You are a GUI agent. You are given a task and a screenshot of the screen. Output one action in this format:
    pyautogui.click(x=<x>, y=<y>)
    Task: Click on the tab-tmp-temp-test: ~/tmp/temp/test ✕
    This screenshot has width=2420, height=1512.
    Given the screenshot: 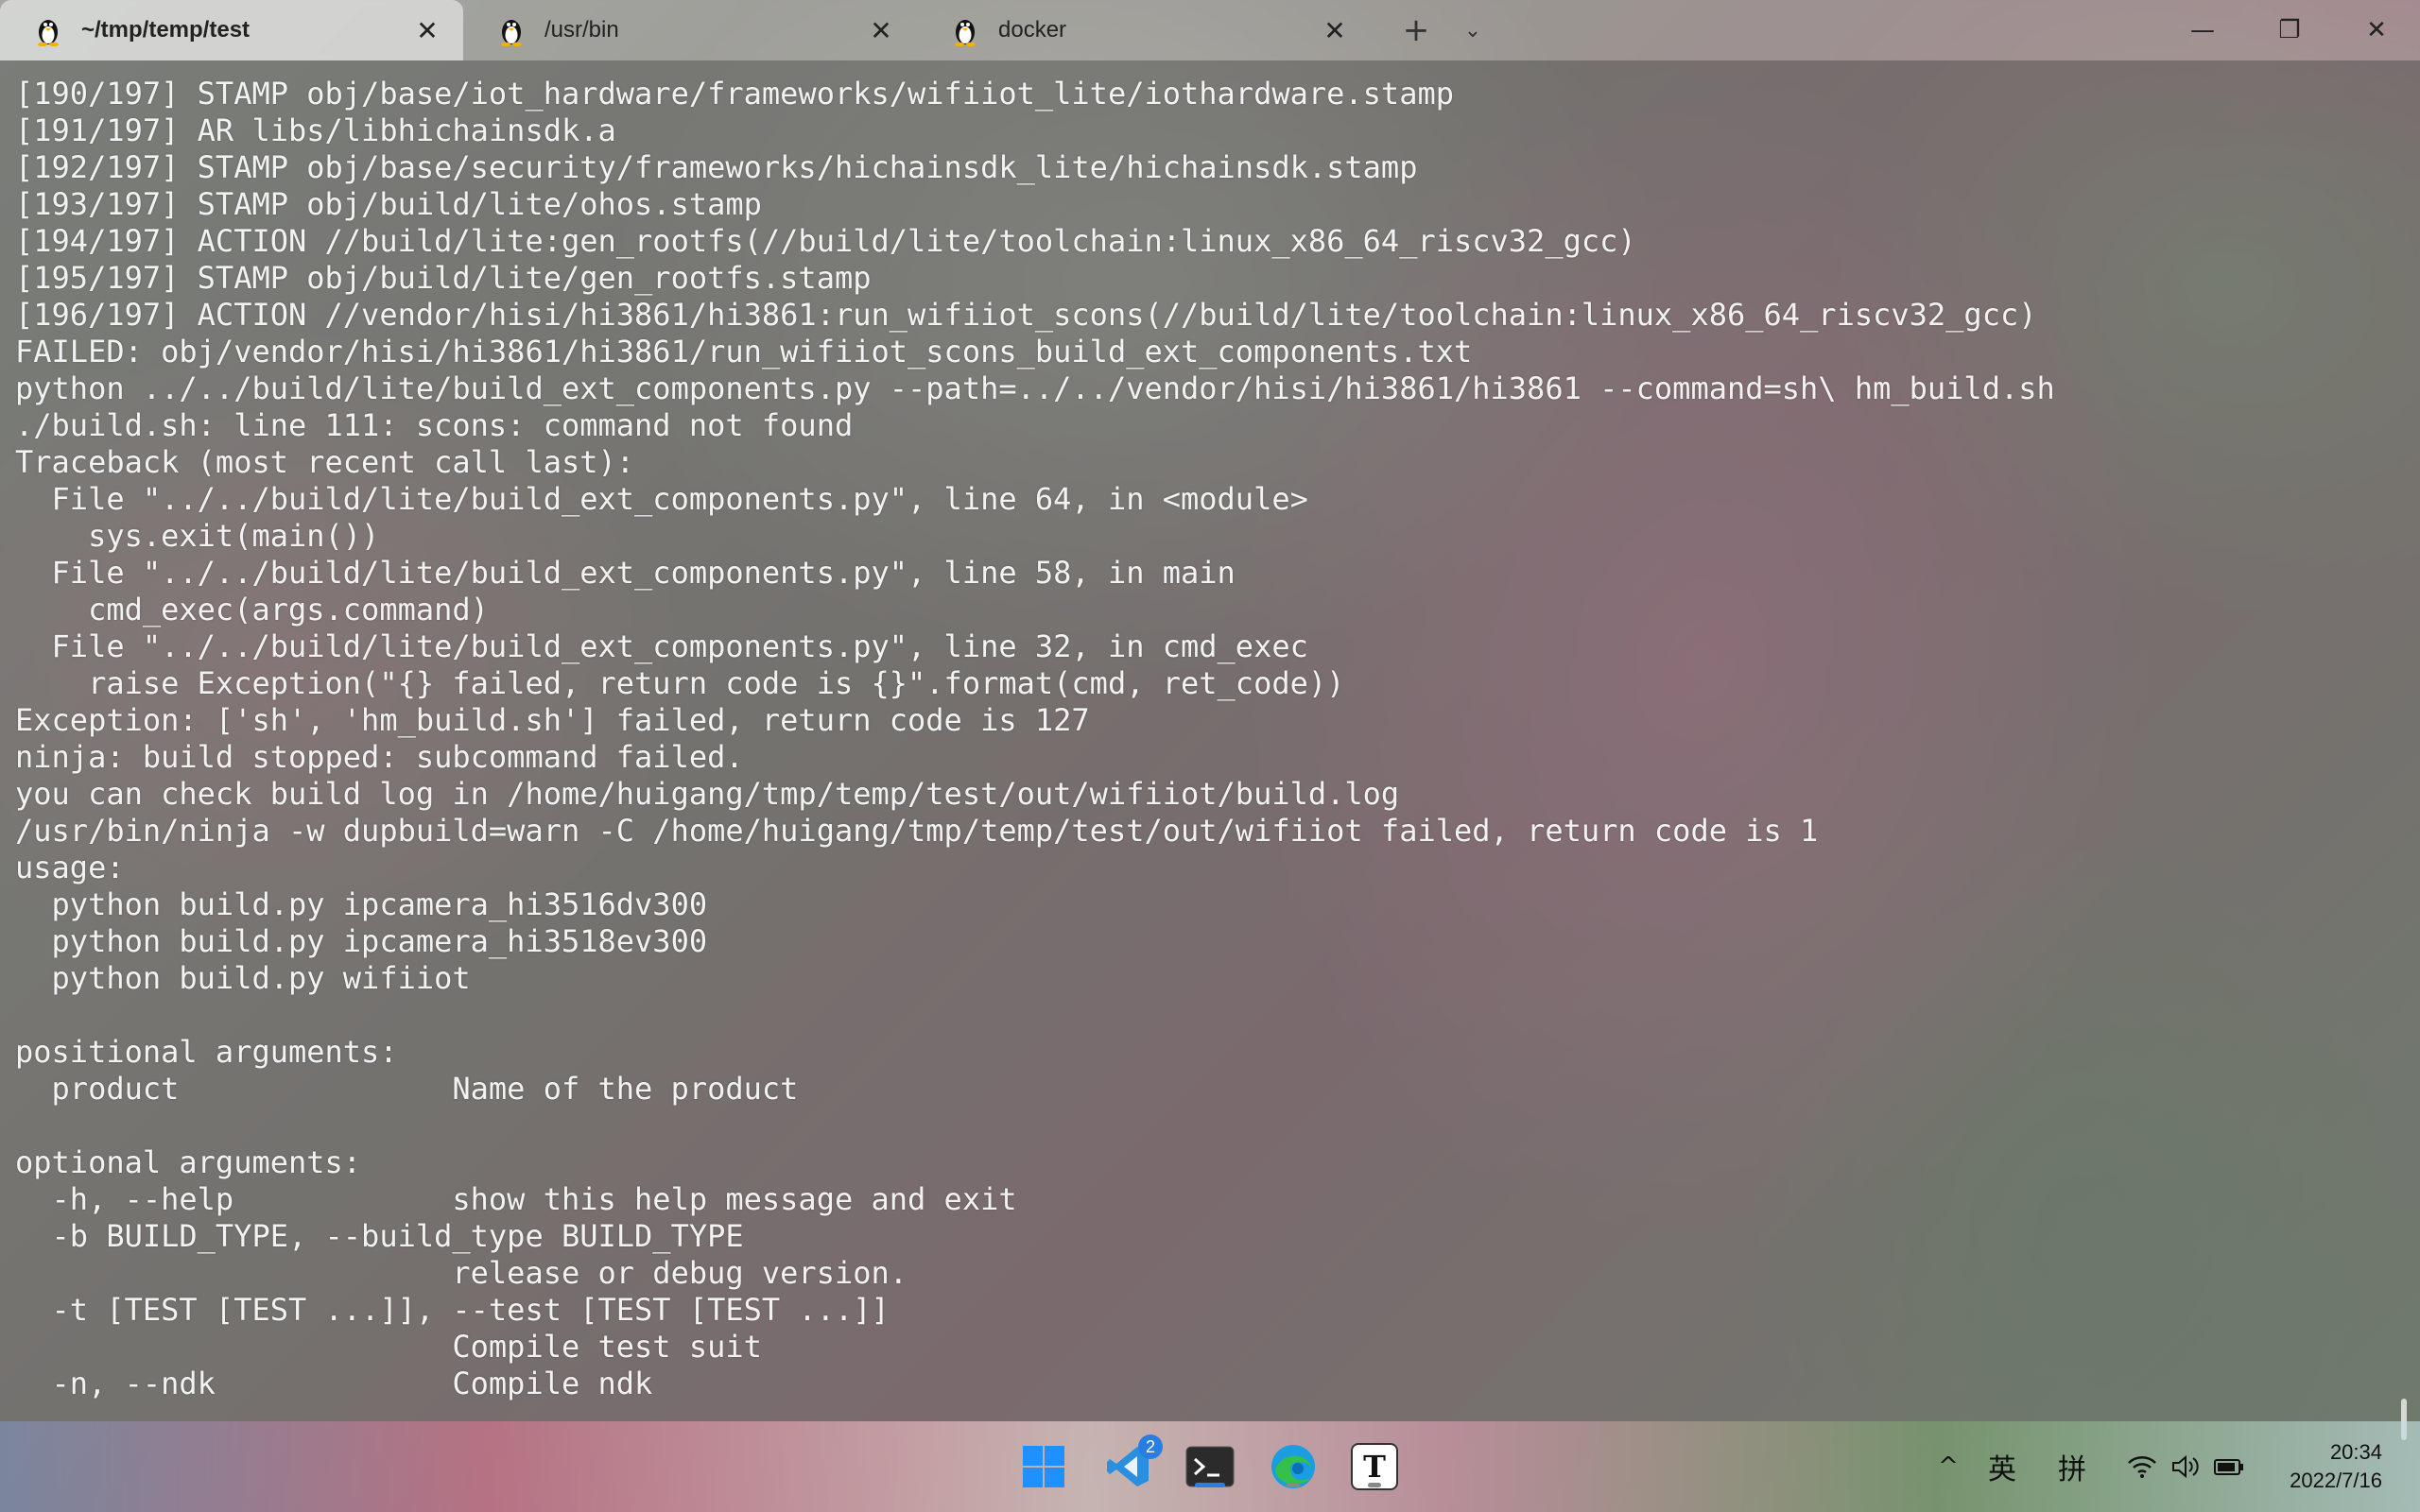 What is the action you would take?
    pyautogui.click(x=231, y=30)
    